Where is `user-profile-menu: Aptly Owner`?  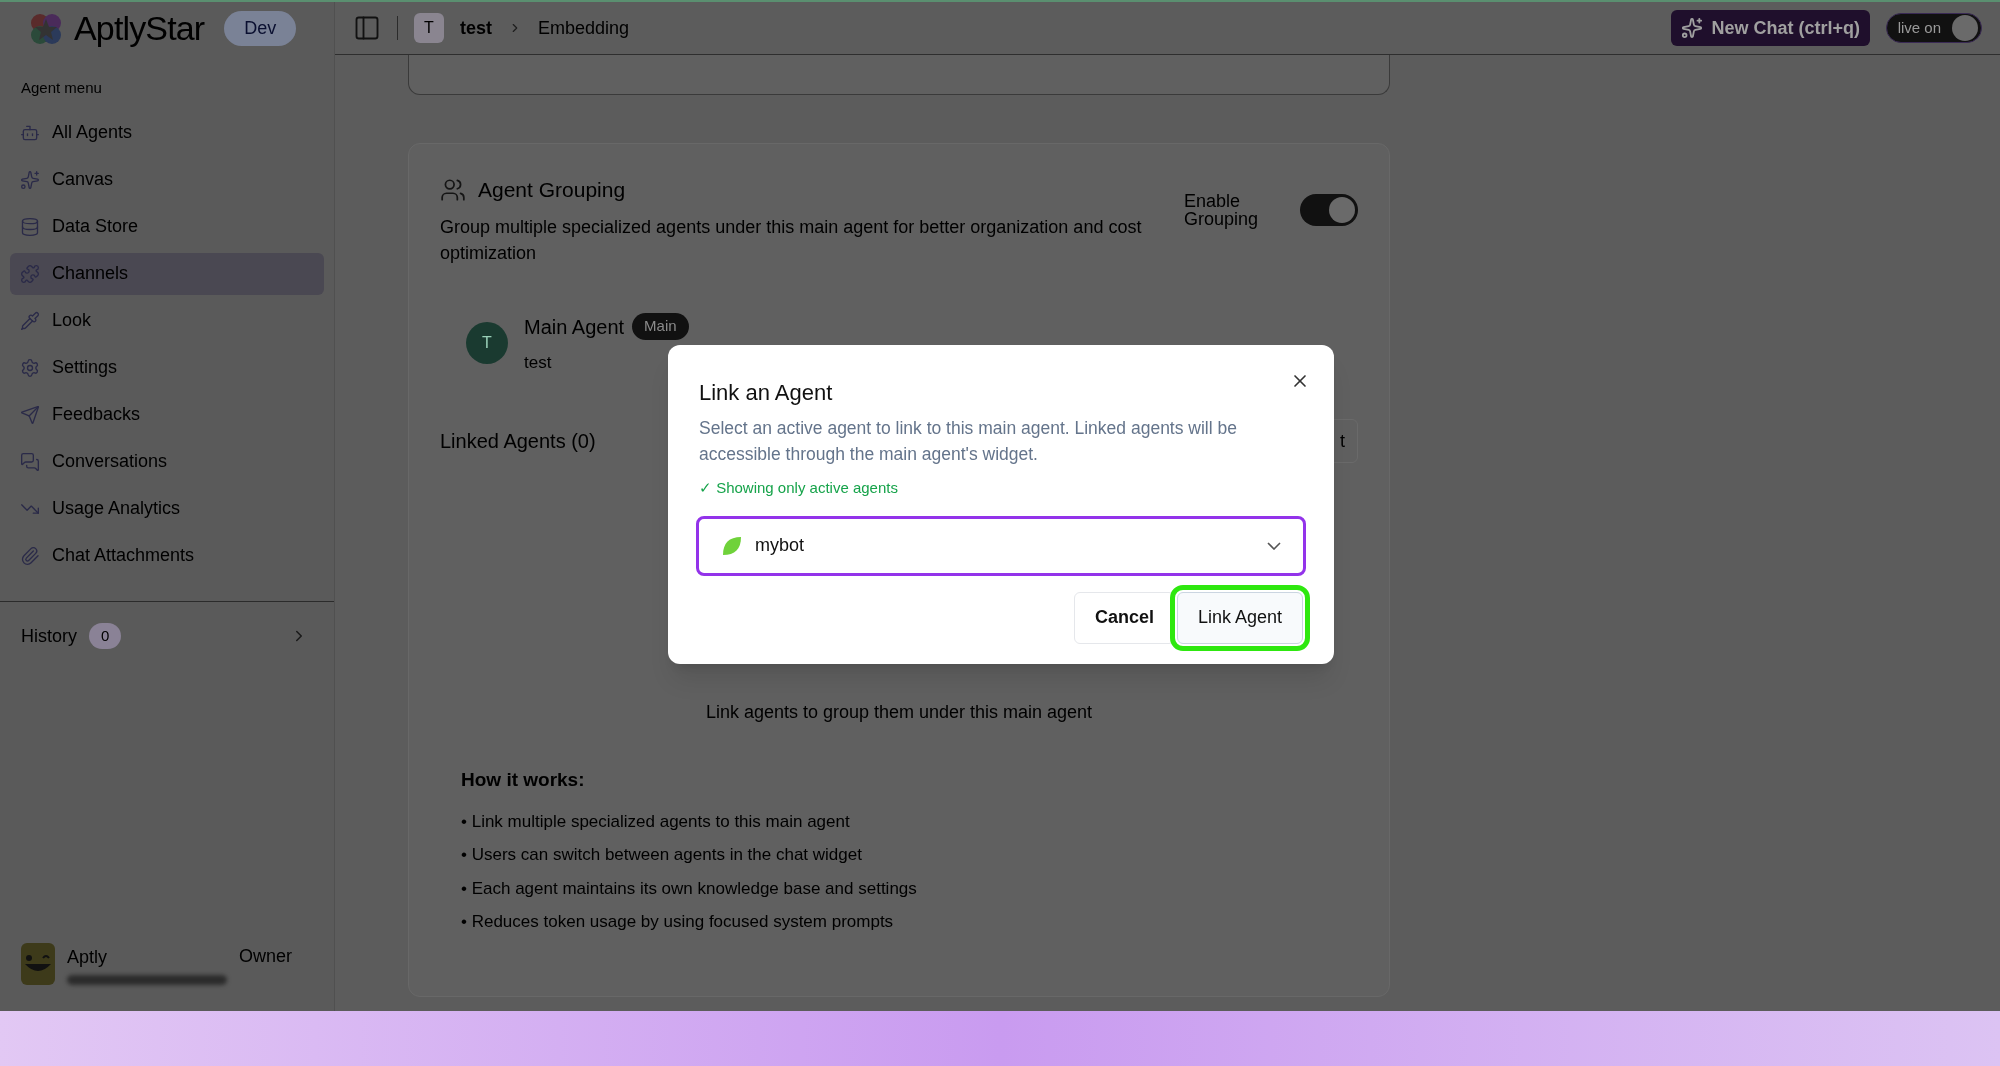 user-profile-menu: Aptly Owner is located at coordinates (167, 964).